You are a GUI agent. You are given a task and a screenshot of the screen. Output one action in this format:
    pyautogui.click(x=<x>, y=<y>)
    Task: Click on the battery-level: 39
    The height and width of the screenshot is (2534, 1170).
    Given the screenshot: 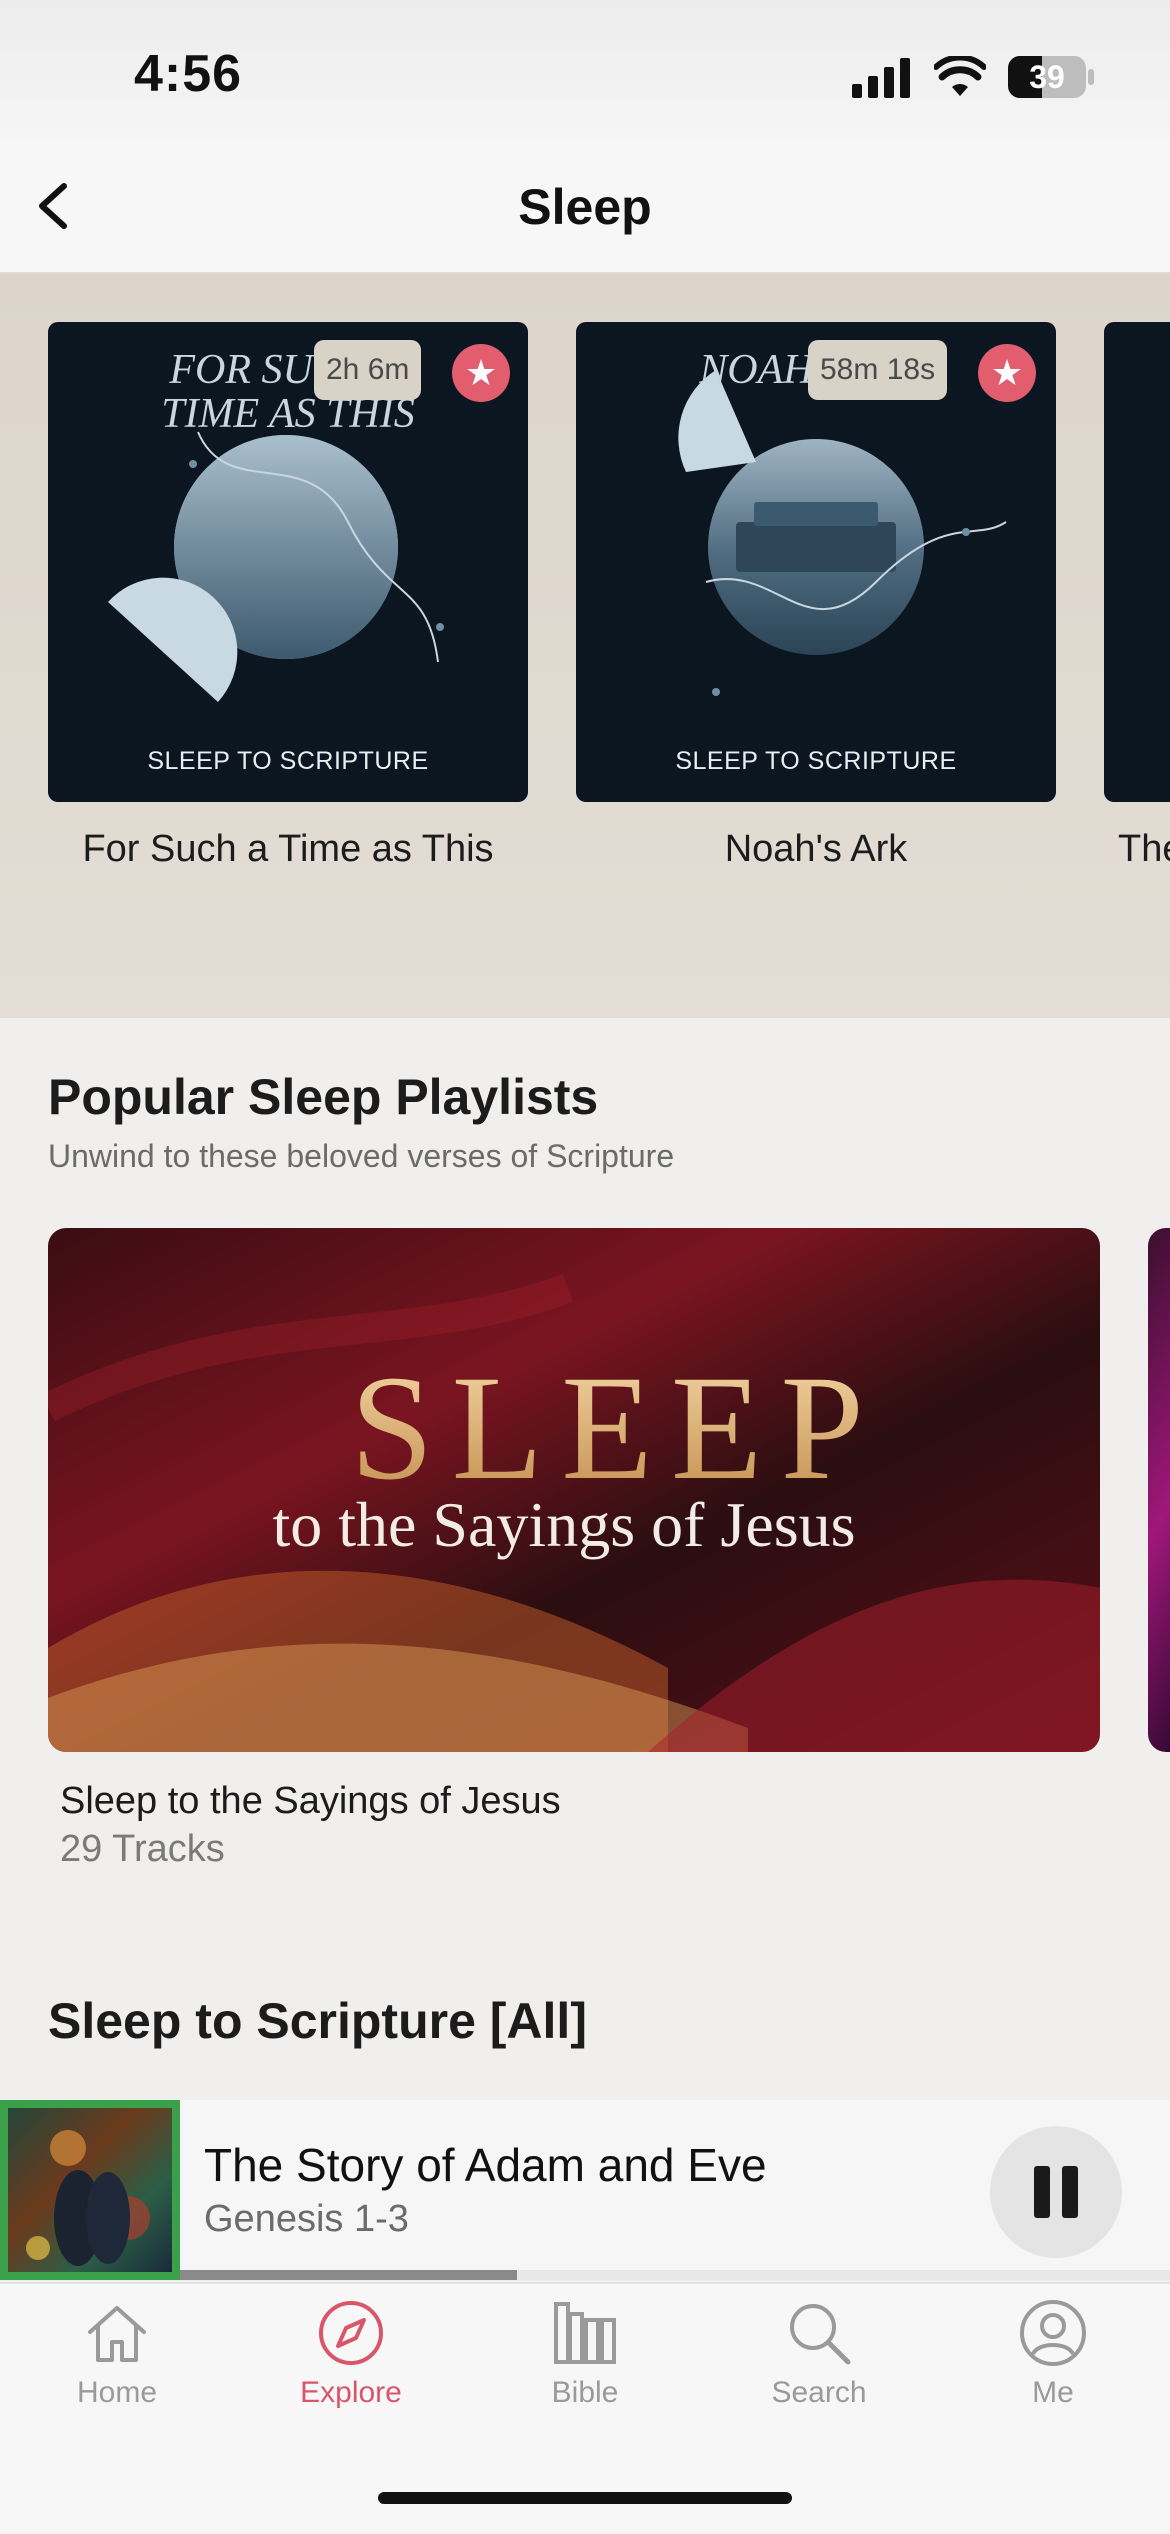 What is the action you would take?
    pyautogui.click(x=1047, y=77)
    